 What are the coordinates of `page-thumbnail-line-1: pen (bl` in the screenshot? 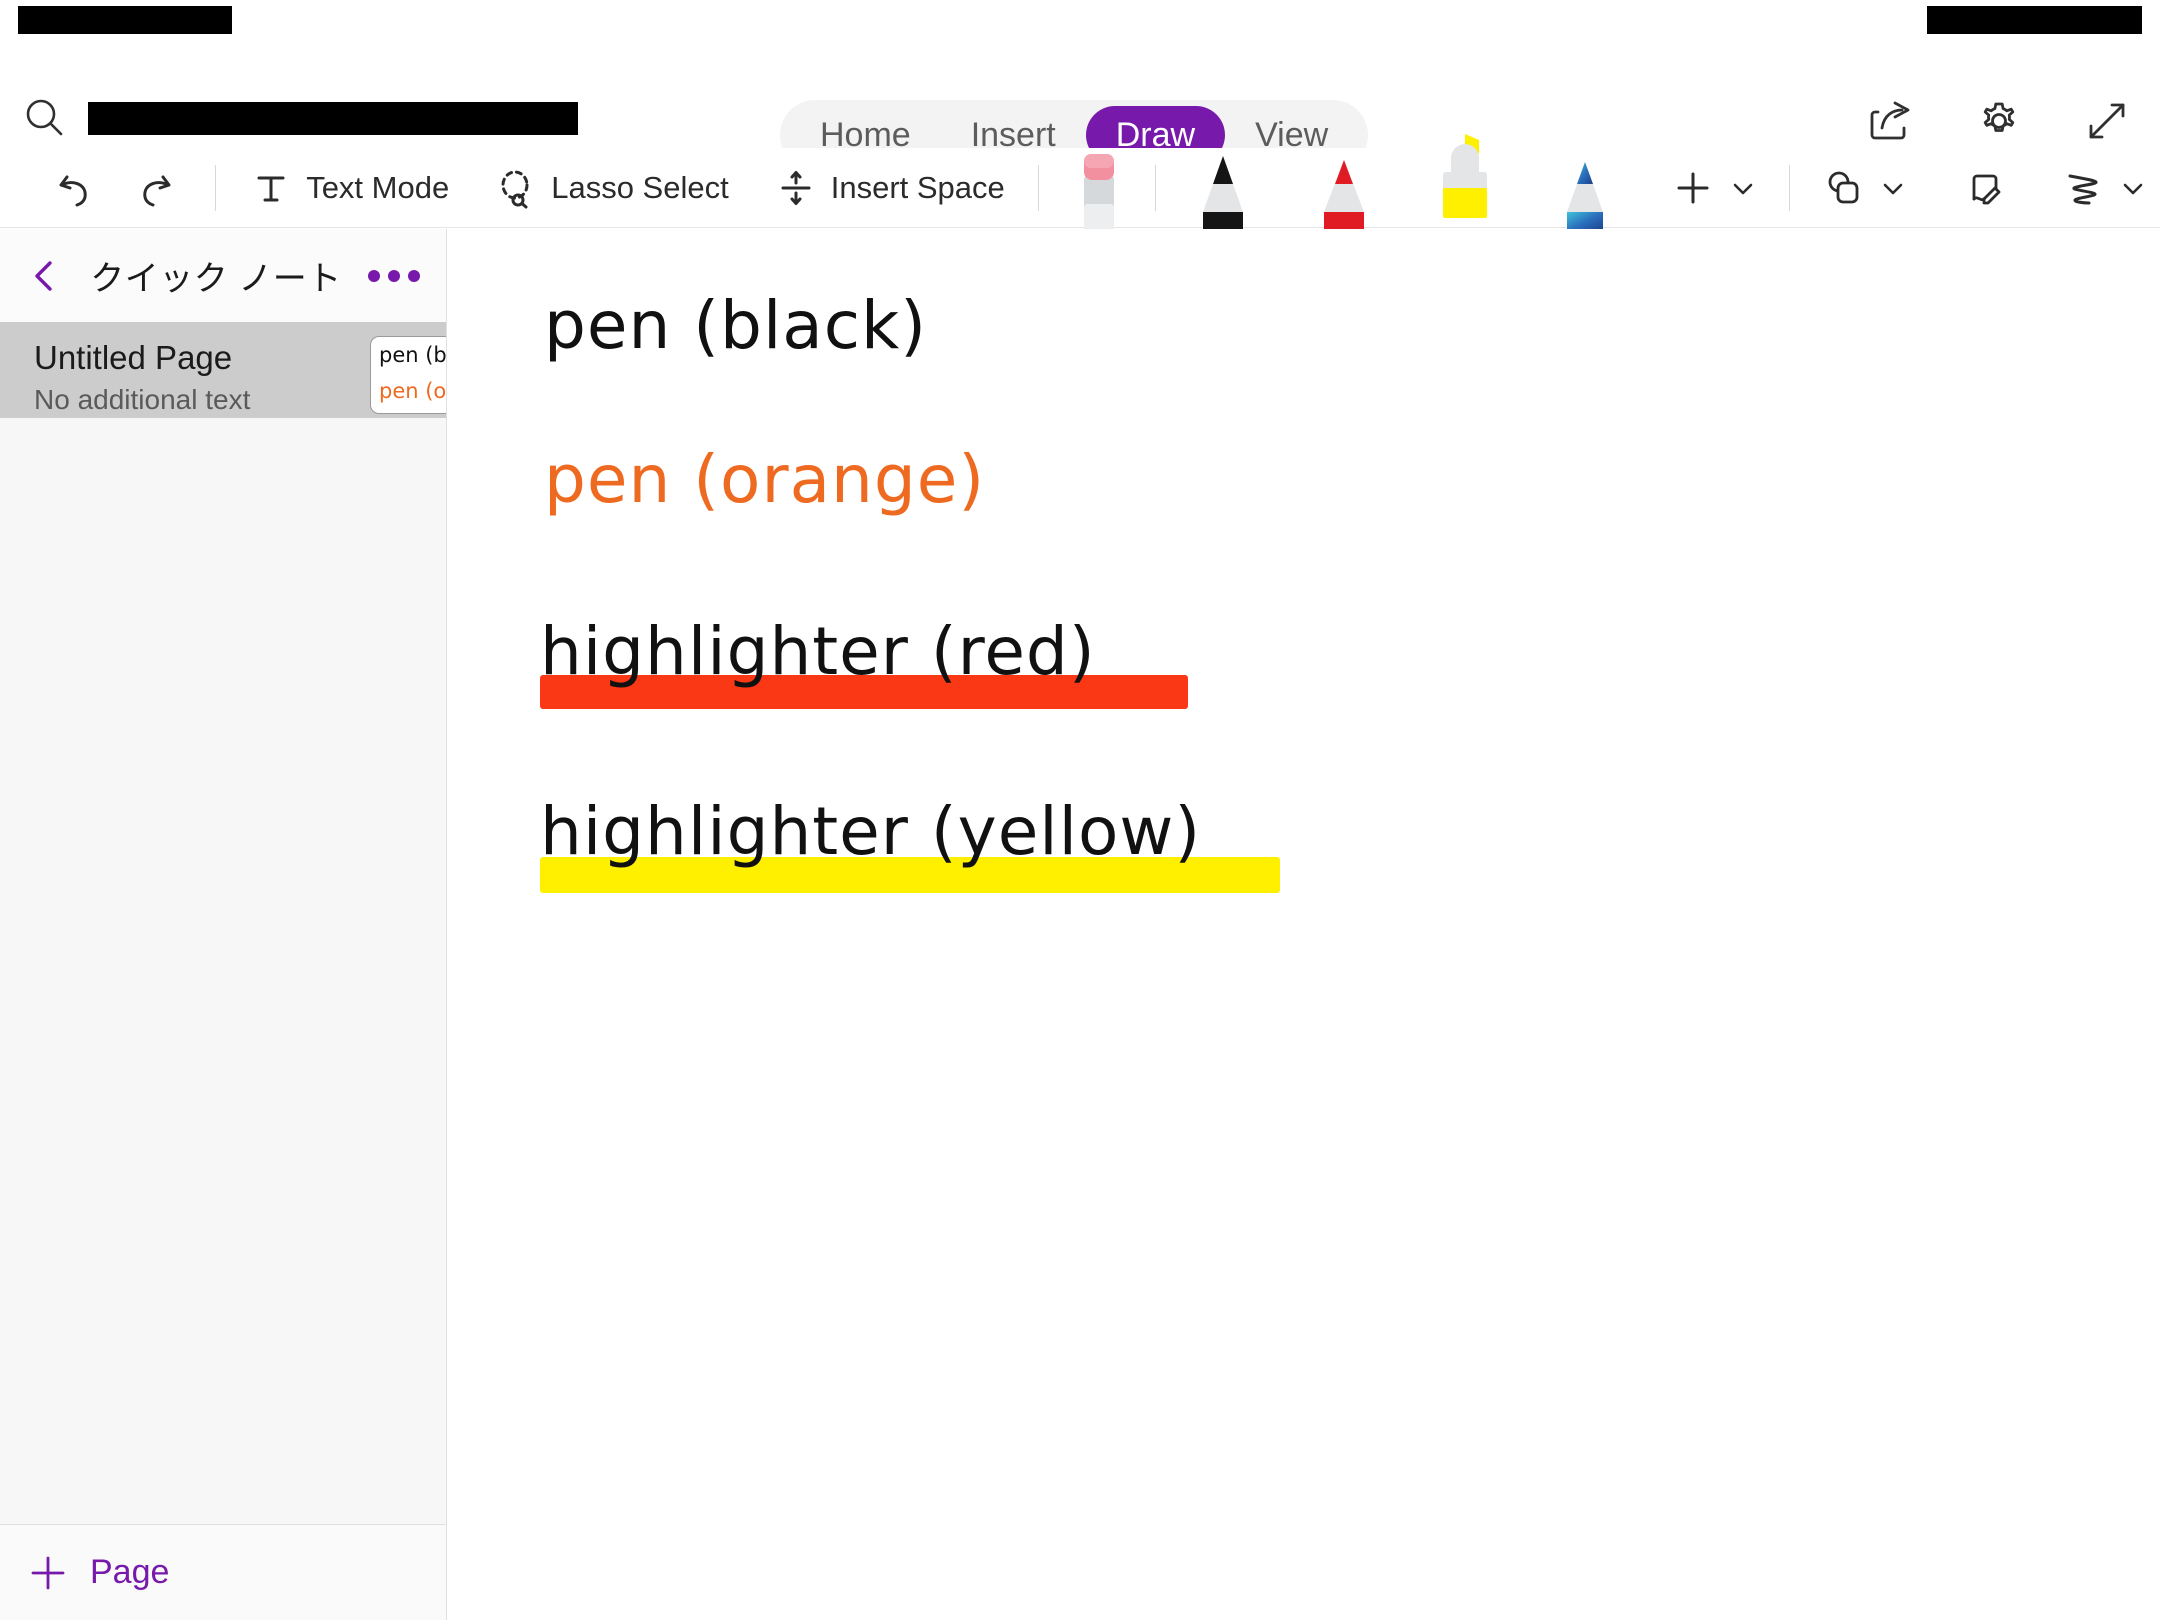 It's located at (413, 355).